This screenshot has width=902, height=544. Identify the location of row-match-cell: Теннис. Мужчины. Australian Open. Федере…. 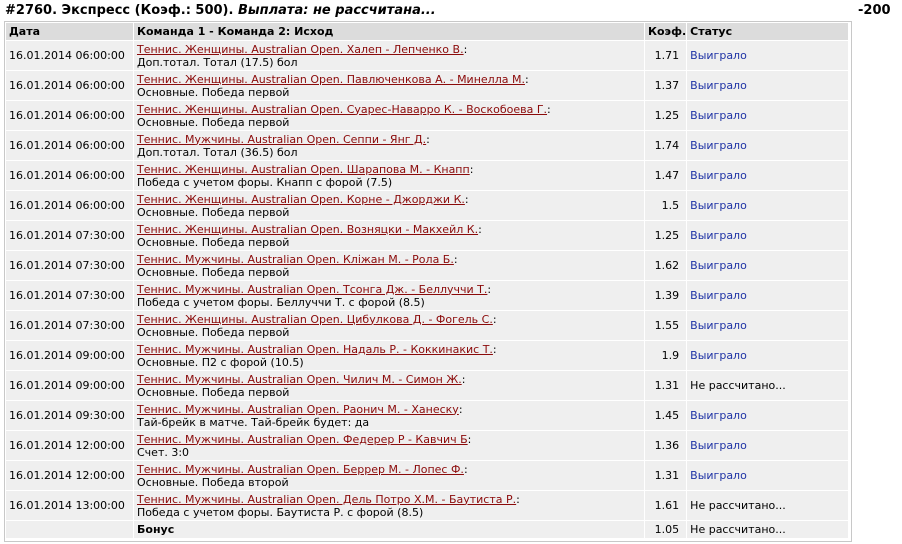
(389, 446).